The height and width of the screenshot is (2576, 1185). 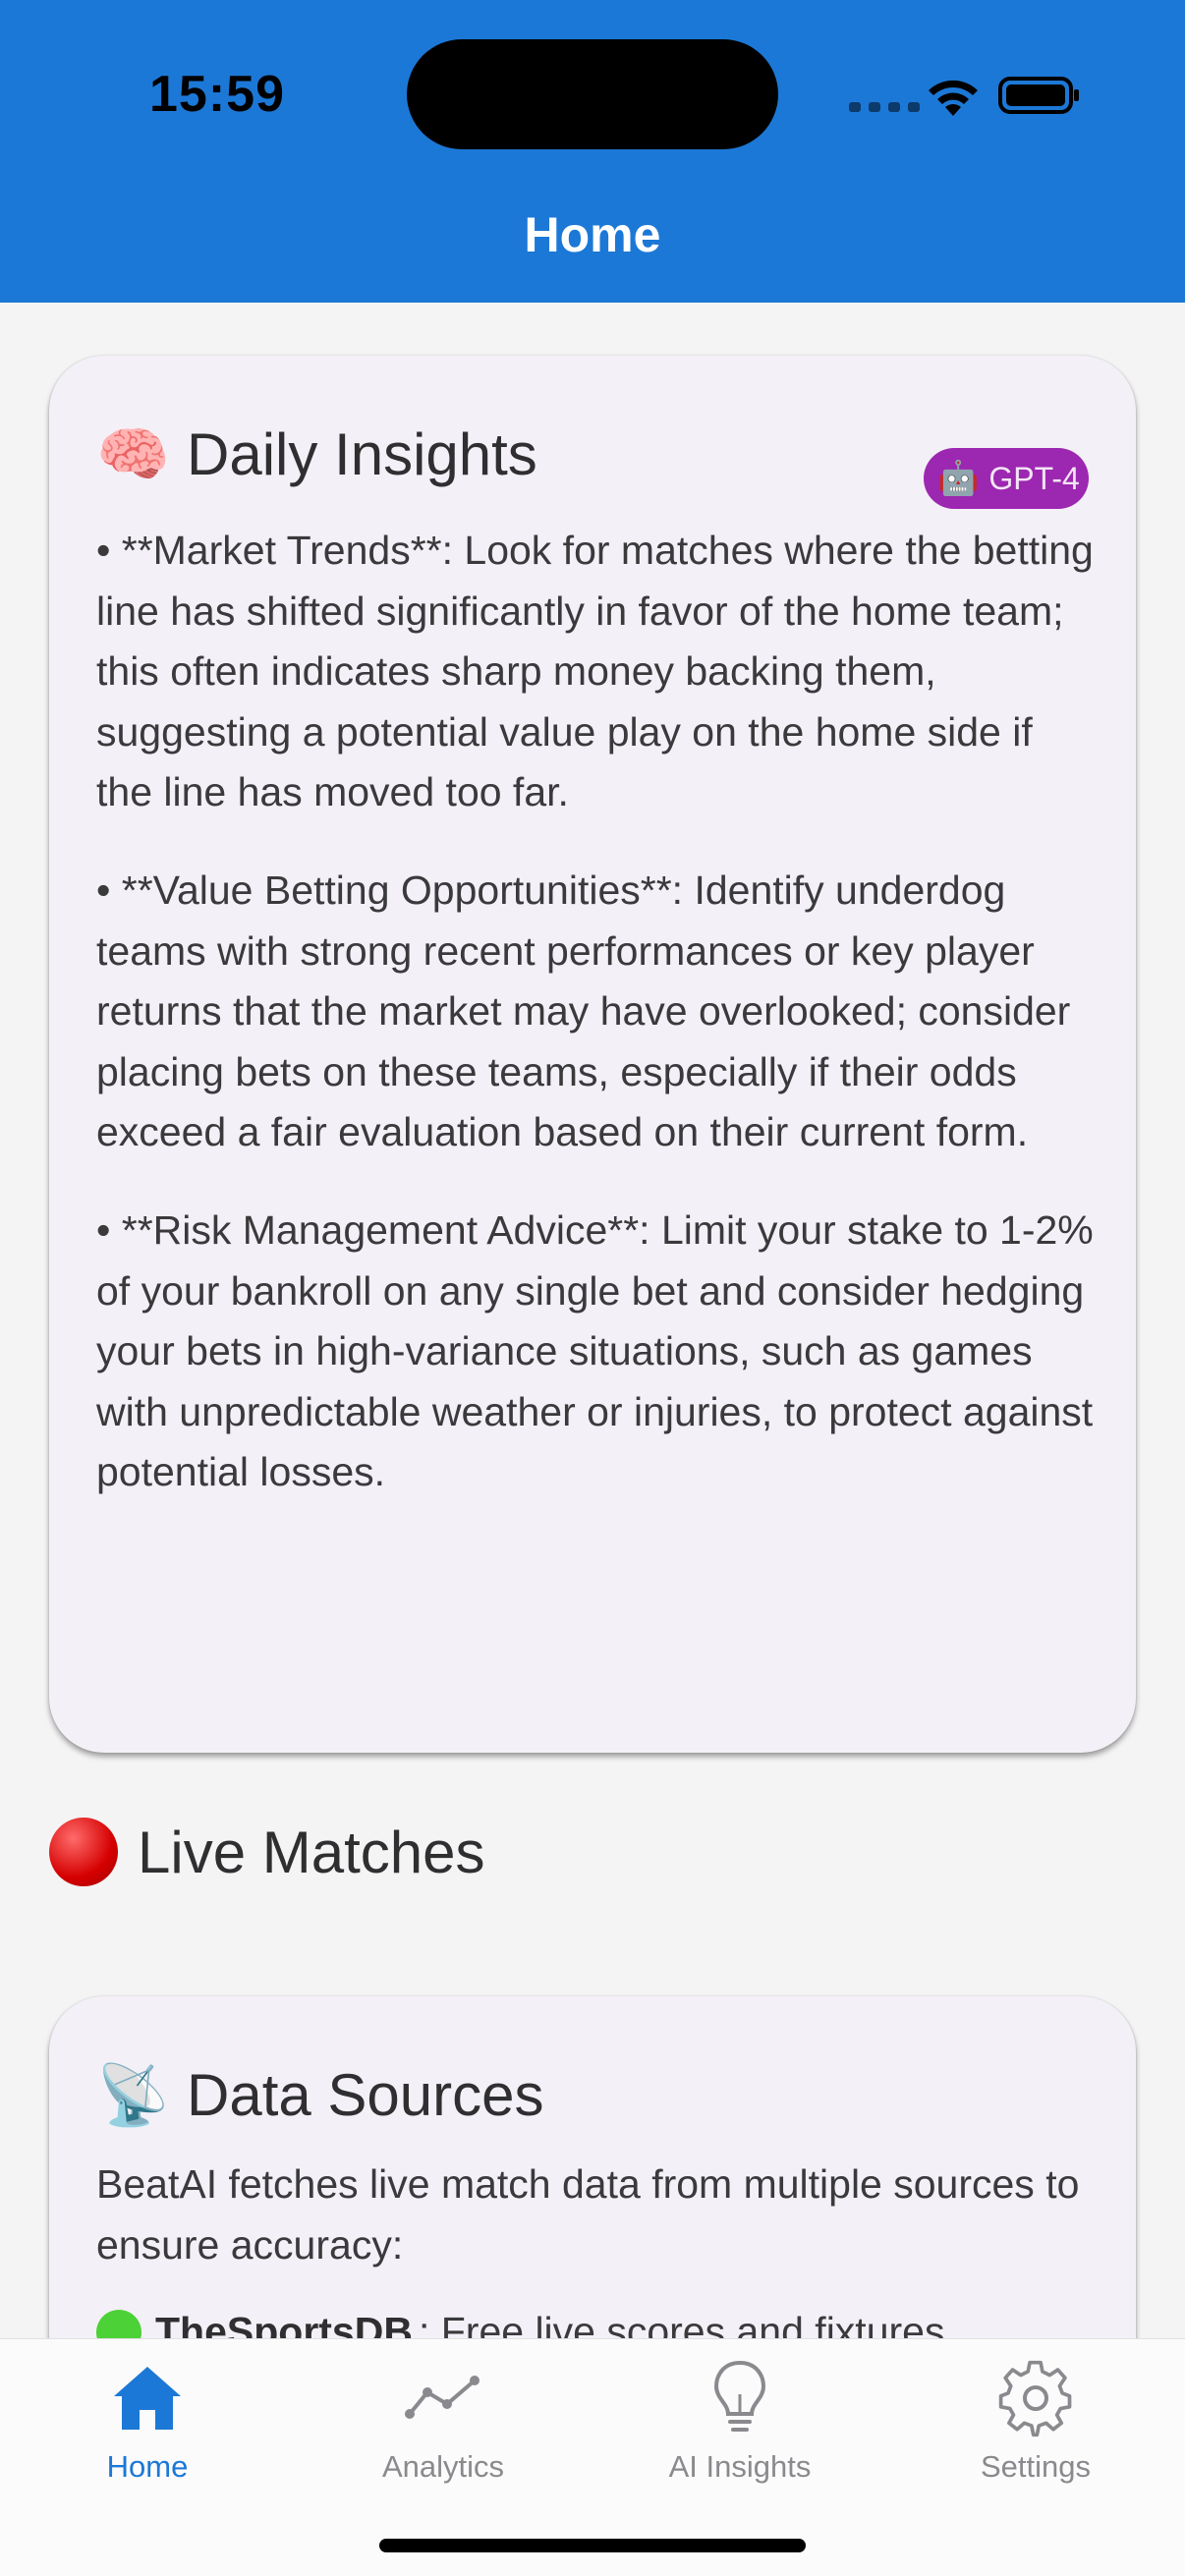 What do you see at coordinates (740, 2466) in the screenshot?
I see `tab-label: AI Insights` at bounding box center [740, 2466].